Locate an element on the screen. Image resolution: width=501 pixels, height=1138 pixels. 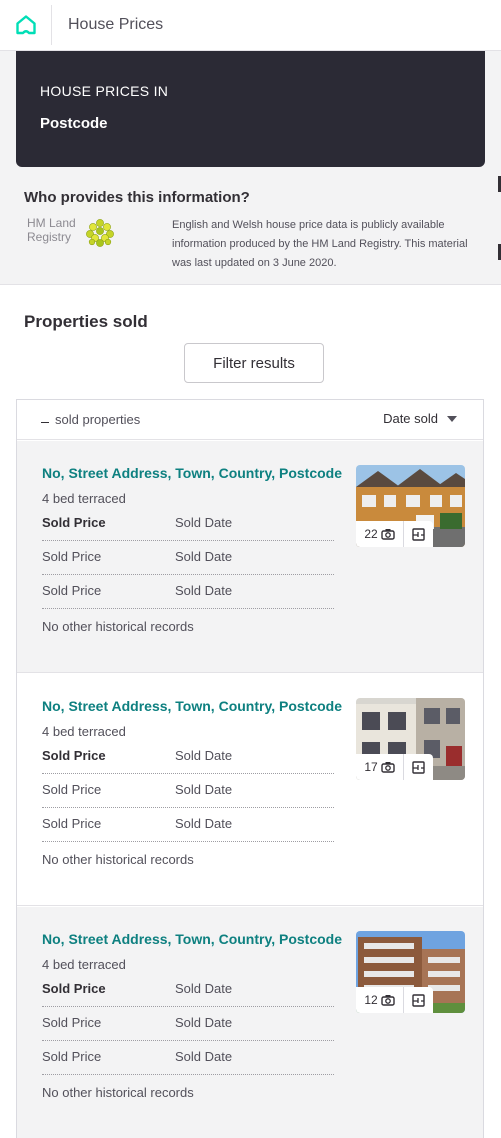
property-photo: 22 is located at coordinates (410, 506).